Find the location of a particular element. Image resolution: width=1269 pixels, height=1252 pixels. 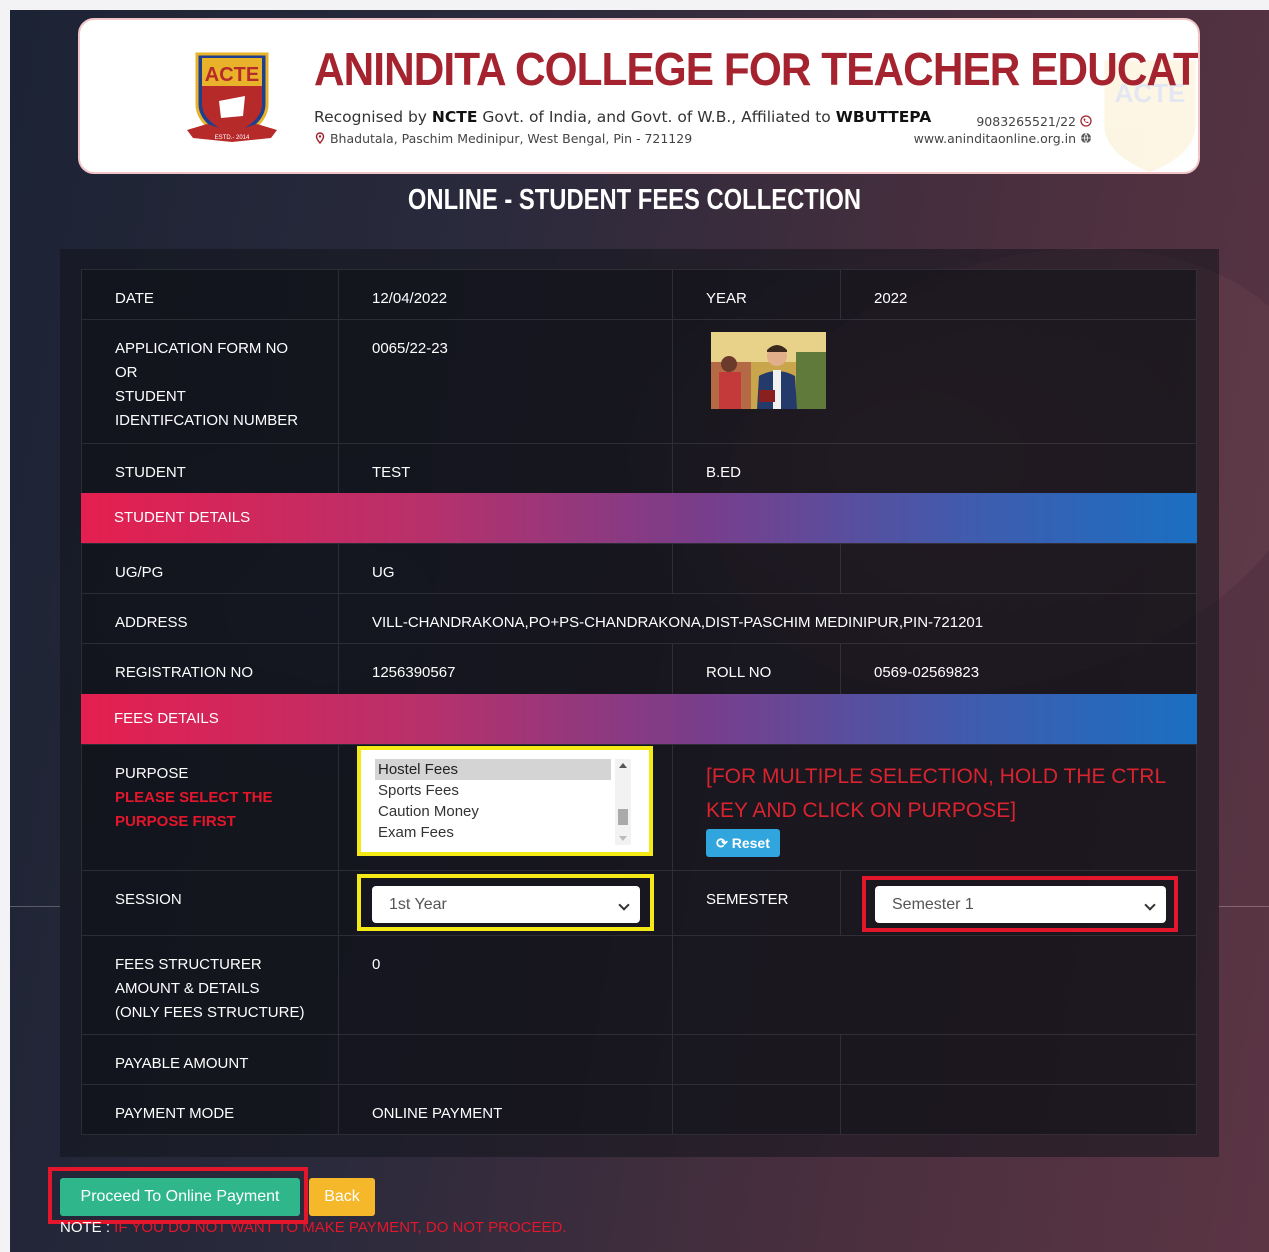

semester-select: Semester 1 is located at coordinates (1020, 904).